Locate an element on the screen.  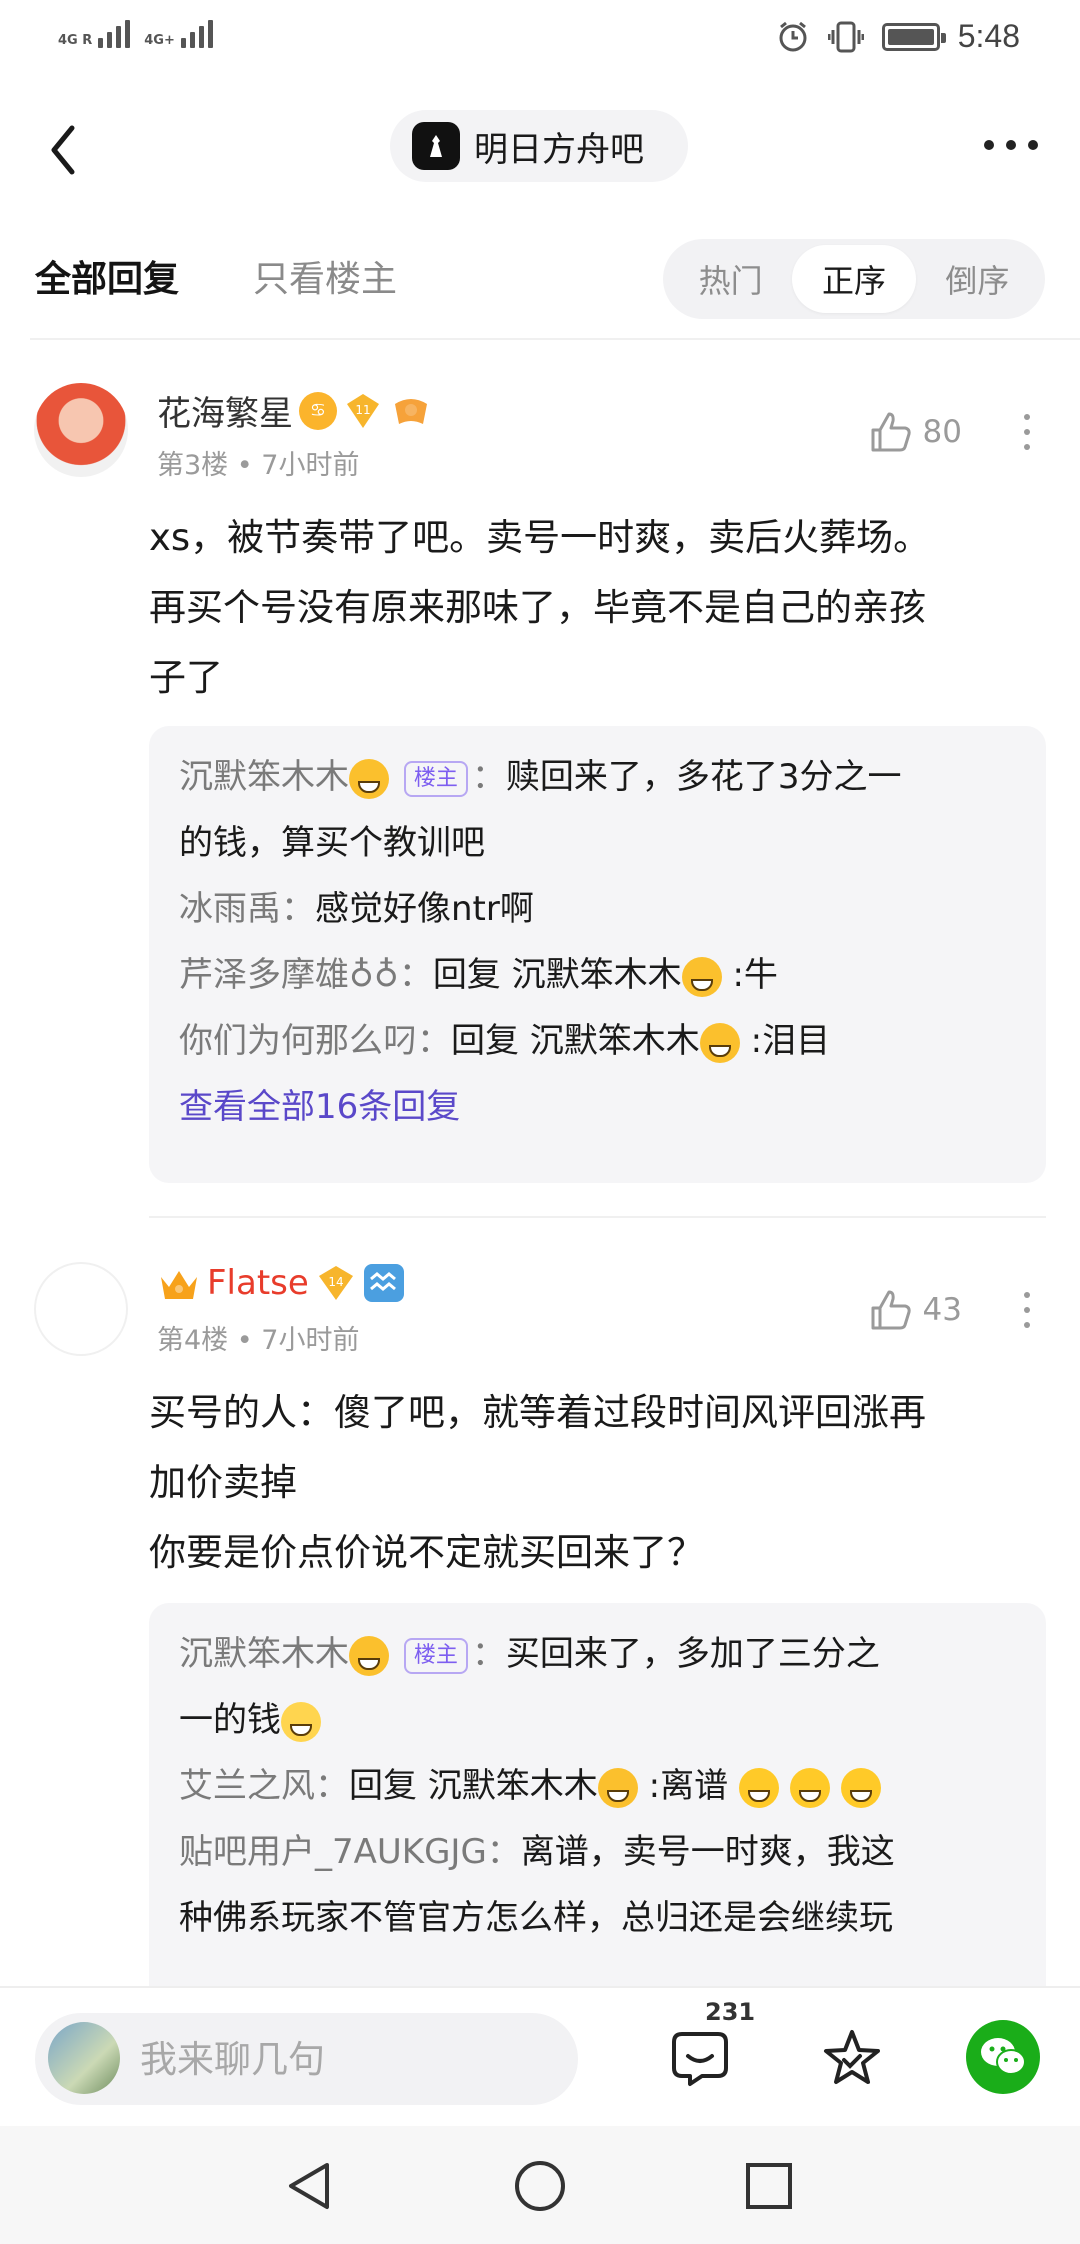
sort-ascending: 正序 is located at coordinates (854, 279).